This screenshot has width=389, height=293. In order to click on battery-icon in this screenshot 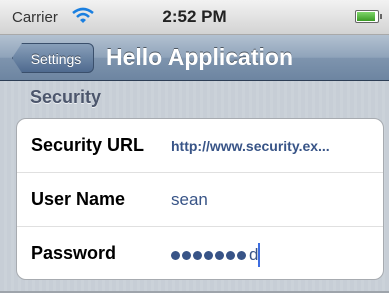, I will do `click(368, 16)`.